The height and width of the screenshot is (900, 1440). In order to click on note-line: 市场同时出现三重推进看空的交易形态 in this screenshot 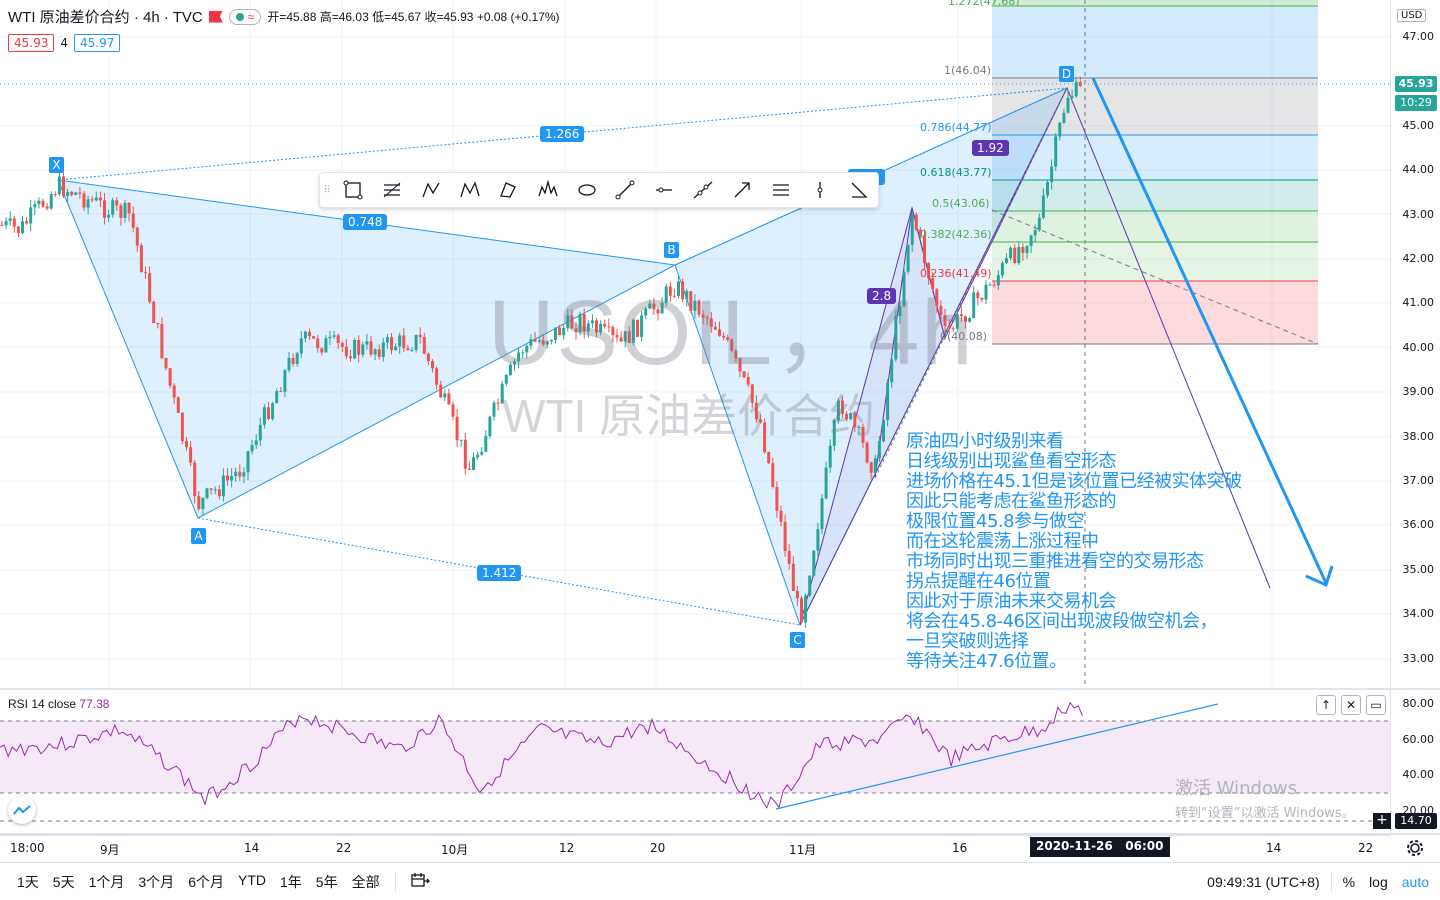, I will do `click(1055, 561)`.